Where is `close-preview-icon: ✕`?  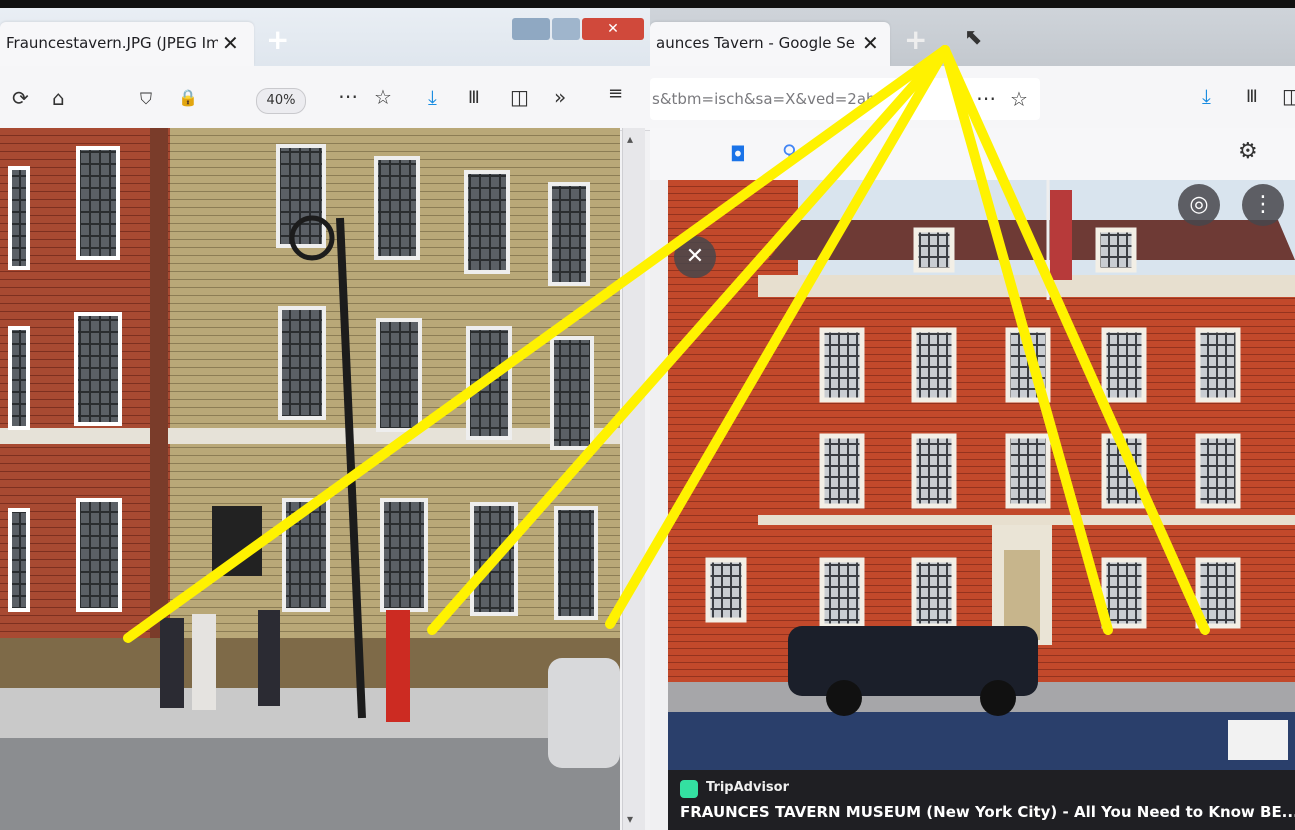
close-preview-icon: ✕ is located at coordinates (695, 257).